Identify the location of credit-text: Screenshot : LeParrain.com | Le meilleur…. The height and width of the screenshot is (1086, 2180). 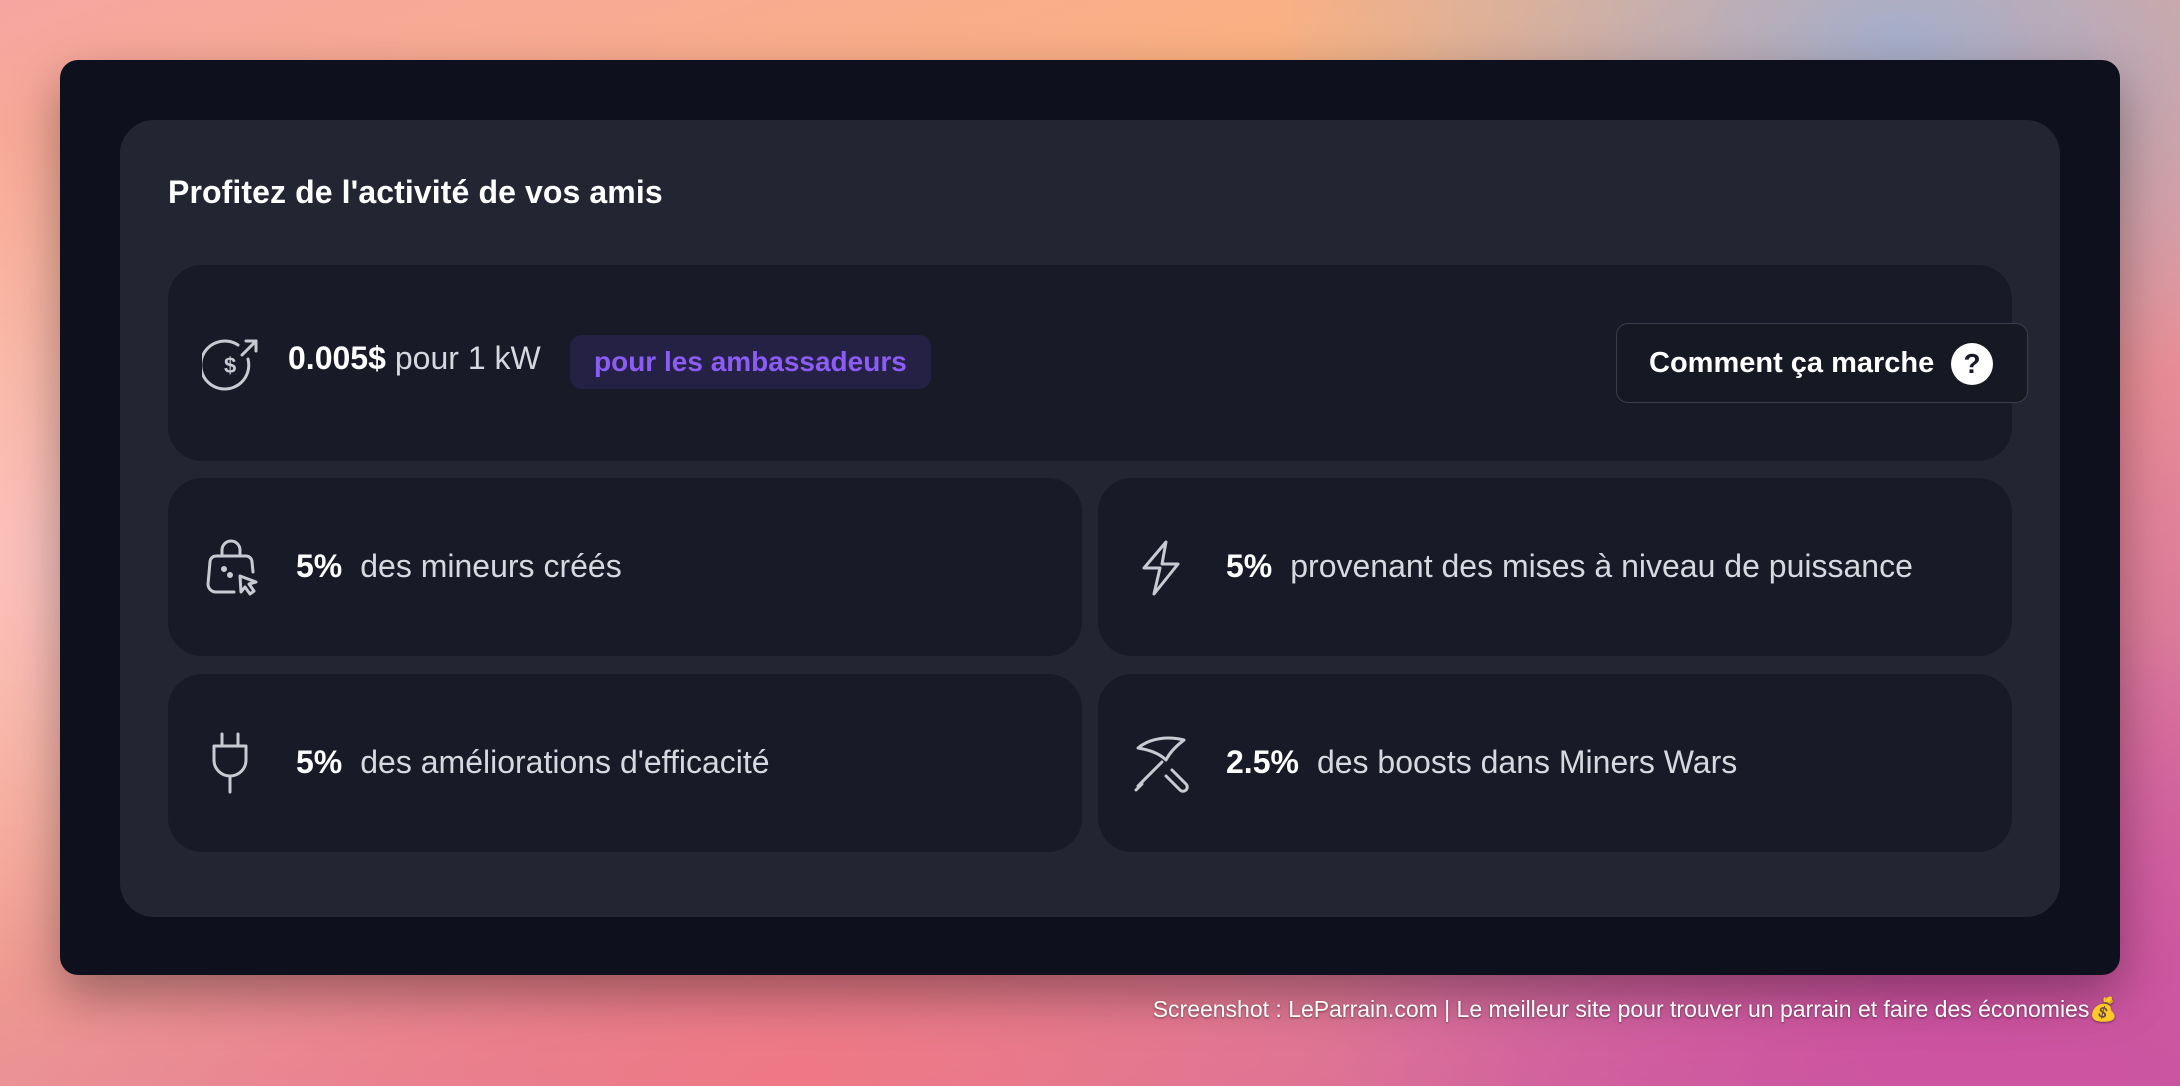
(1621, 1009).